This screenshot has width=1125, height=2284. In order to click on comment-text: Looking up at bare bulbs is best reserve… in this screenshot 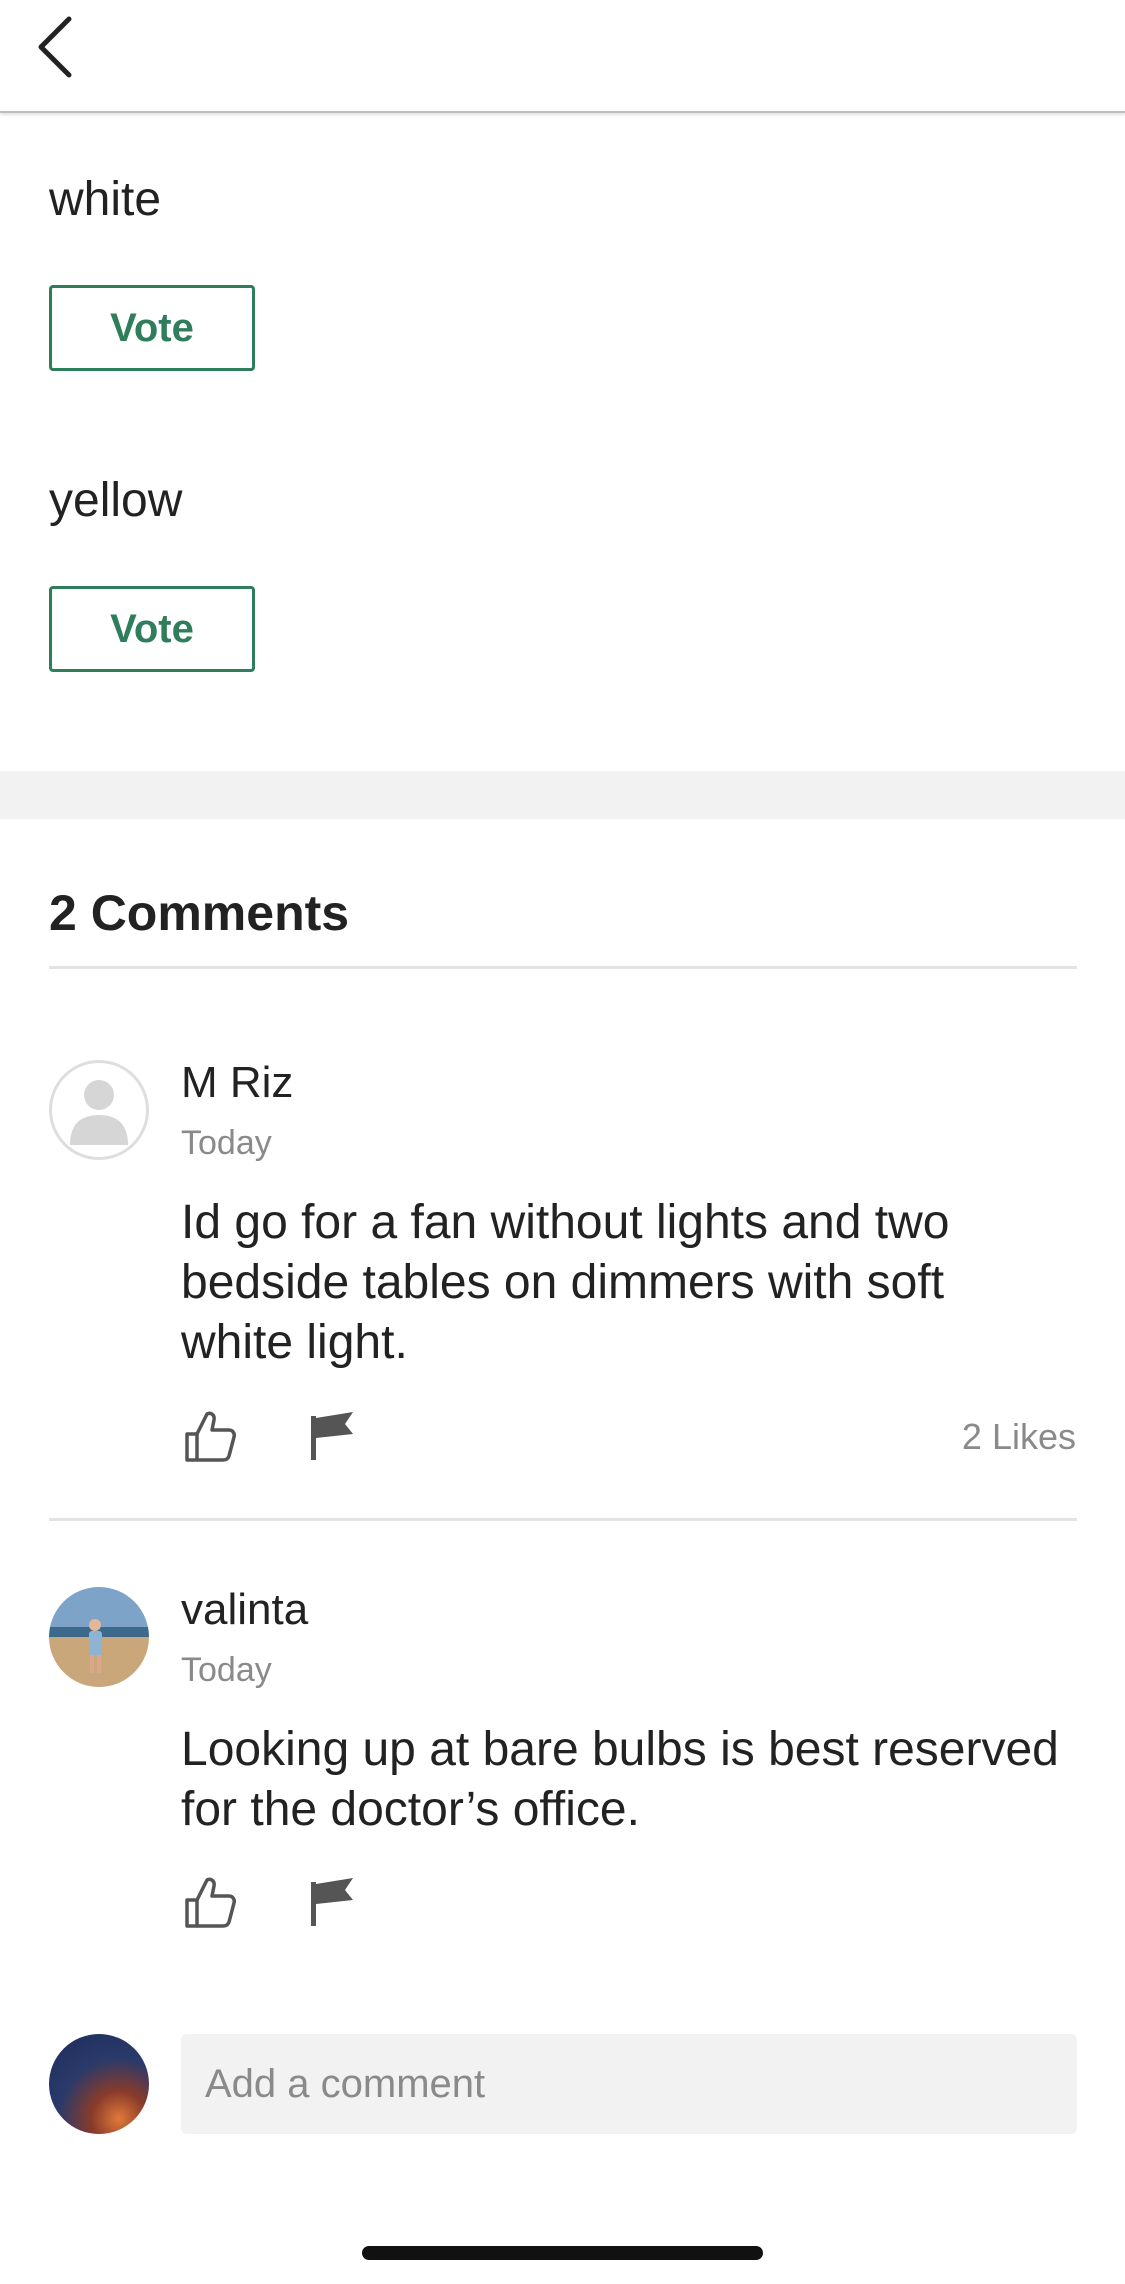, I will do `click(620, 1779)`.